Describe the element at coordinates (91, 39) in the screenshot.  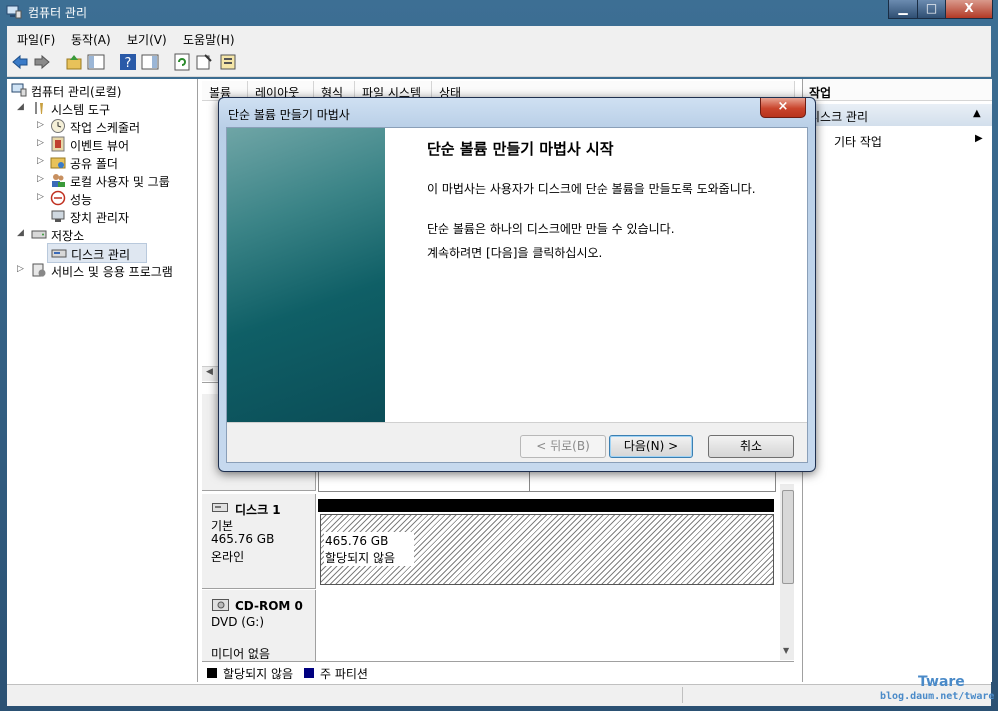
I see `menu-action: 동작(A)` at that location.